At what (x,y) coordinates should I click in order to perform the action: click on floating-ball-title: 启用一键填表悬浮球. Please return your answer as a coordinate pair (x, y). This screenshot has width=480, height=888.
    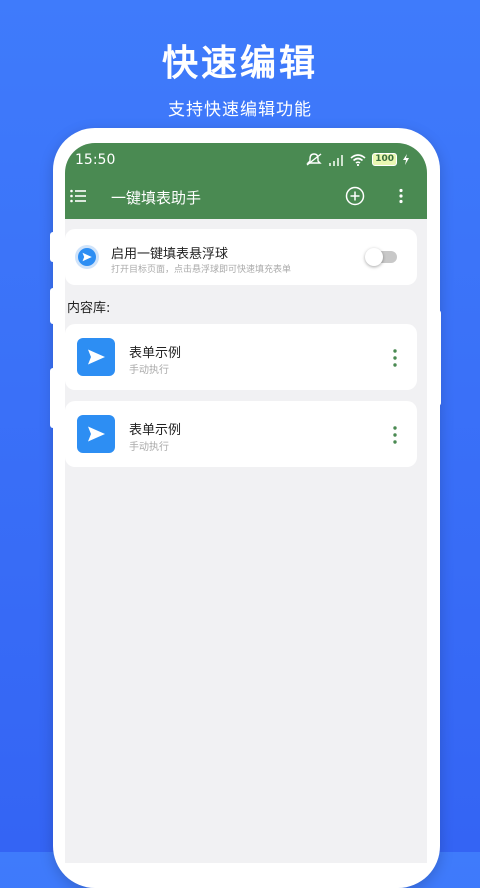
    Looking at the image, I should click on (170, 254).